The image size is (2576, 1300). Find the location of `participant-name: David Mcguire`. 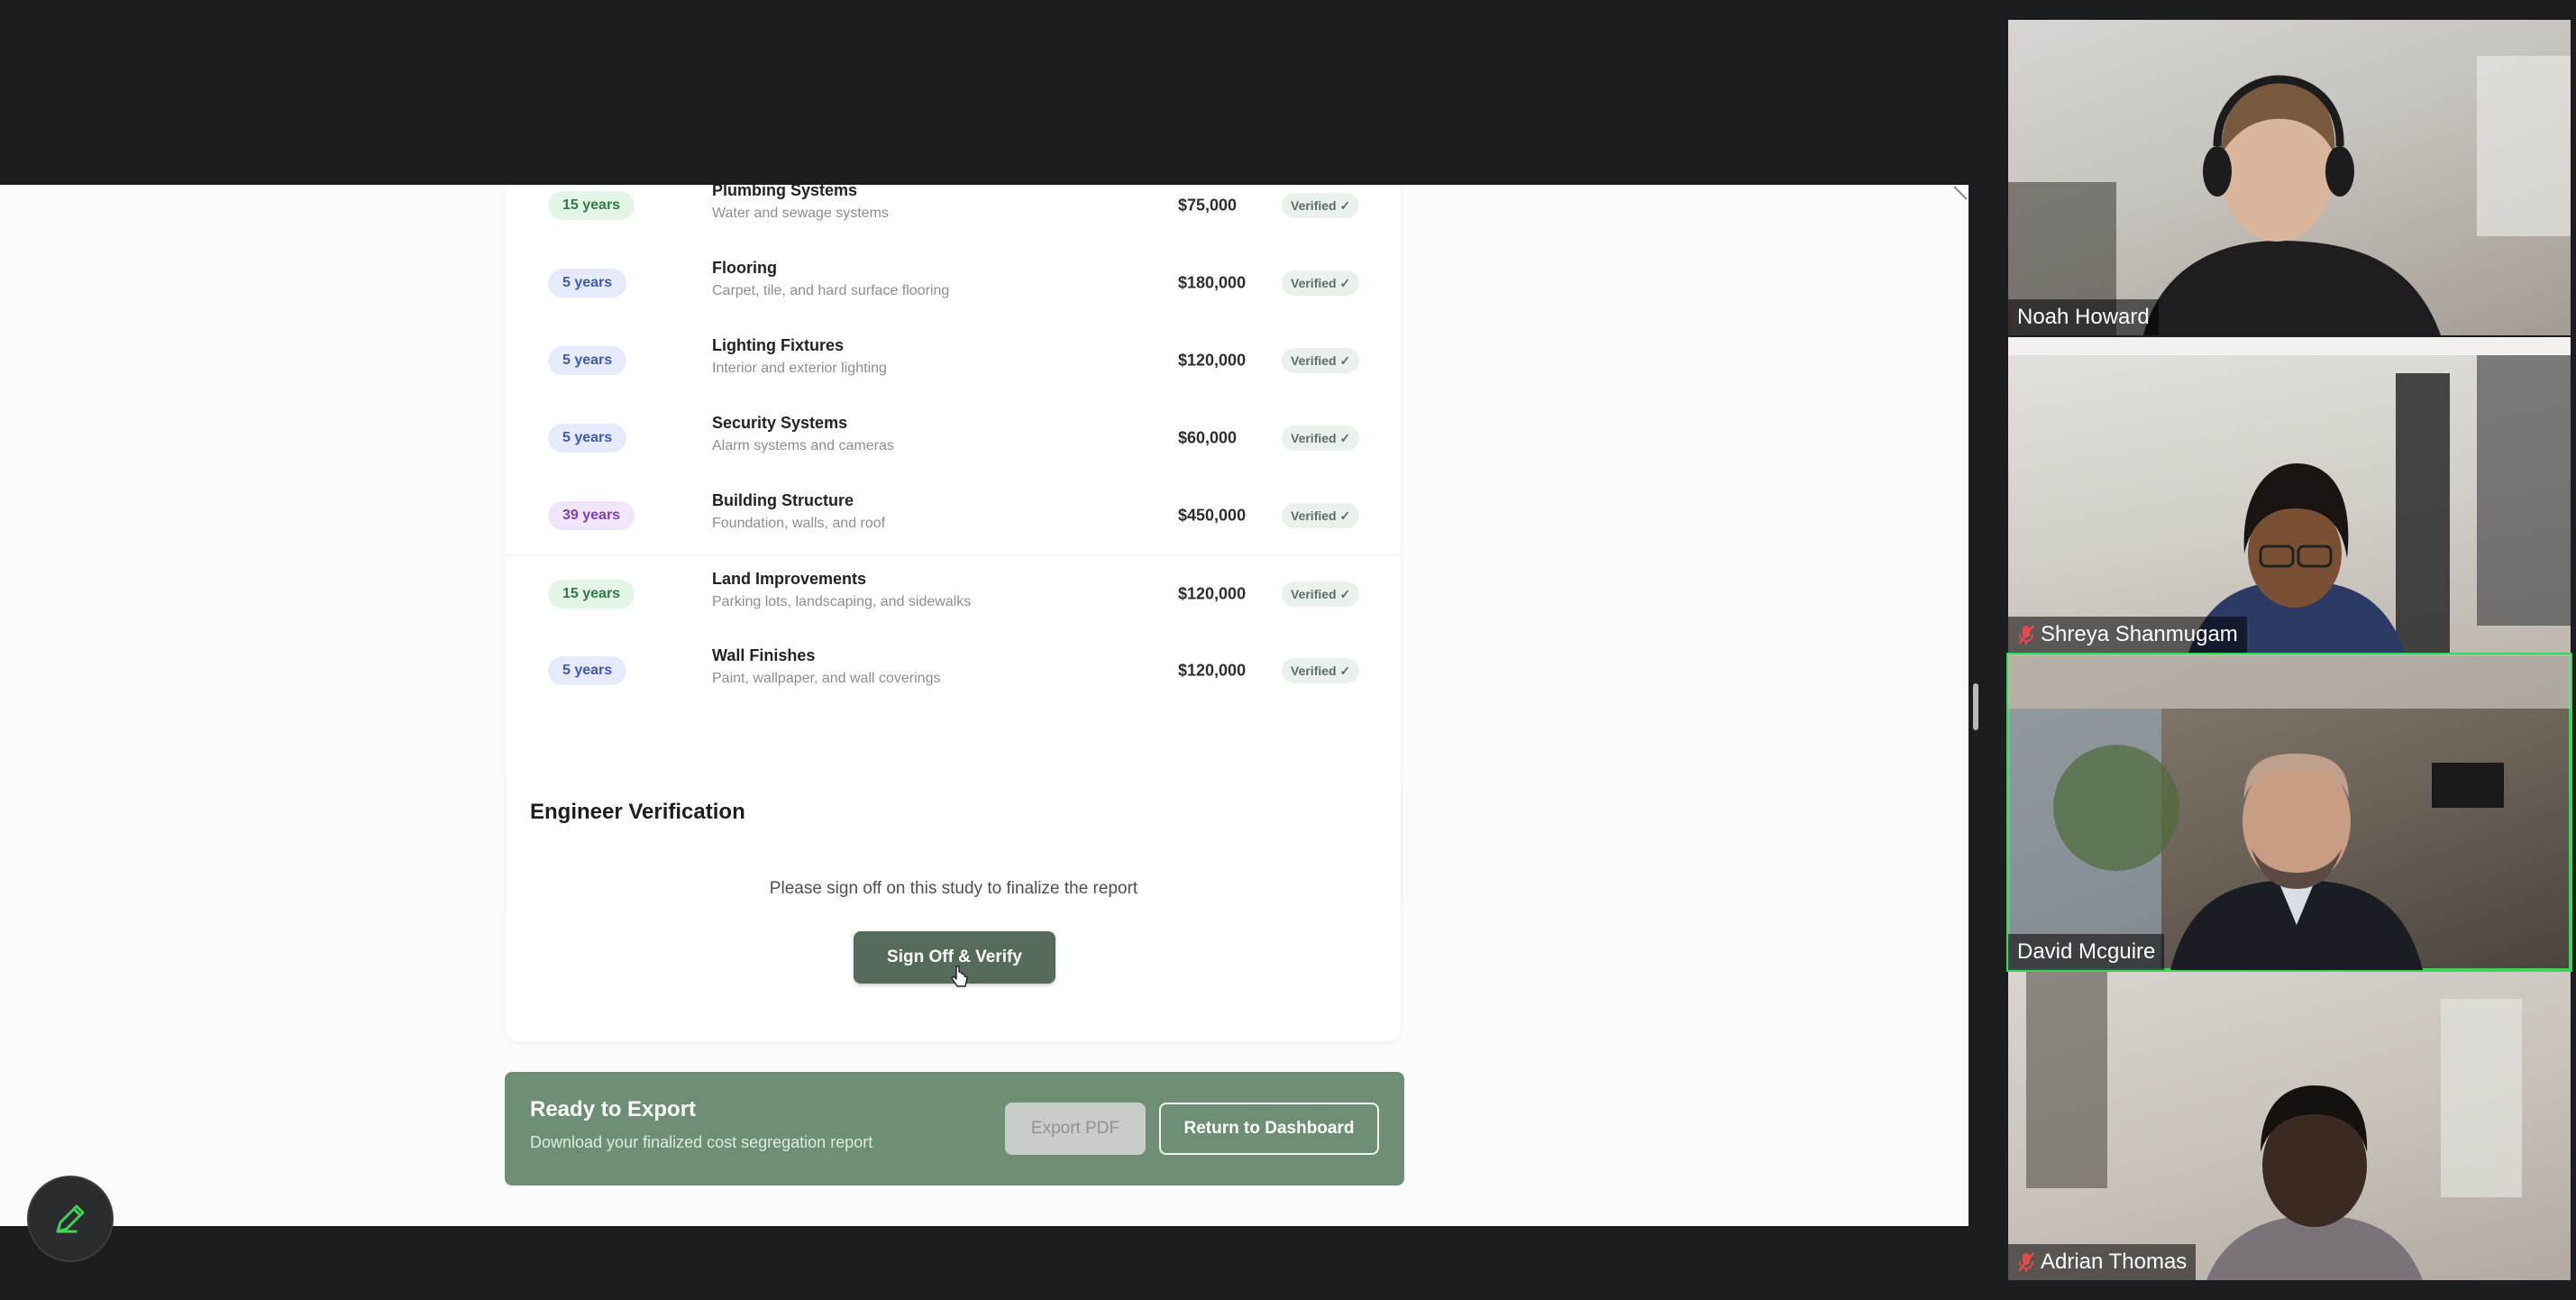

participant-name: David Mcguire is located at coordinates (2086, 951).